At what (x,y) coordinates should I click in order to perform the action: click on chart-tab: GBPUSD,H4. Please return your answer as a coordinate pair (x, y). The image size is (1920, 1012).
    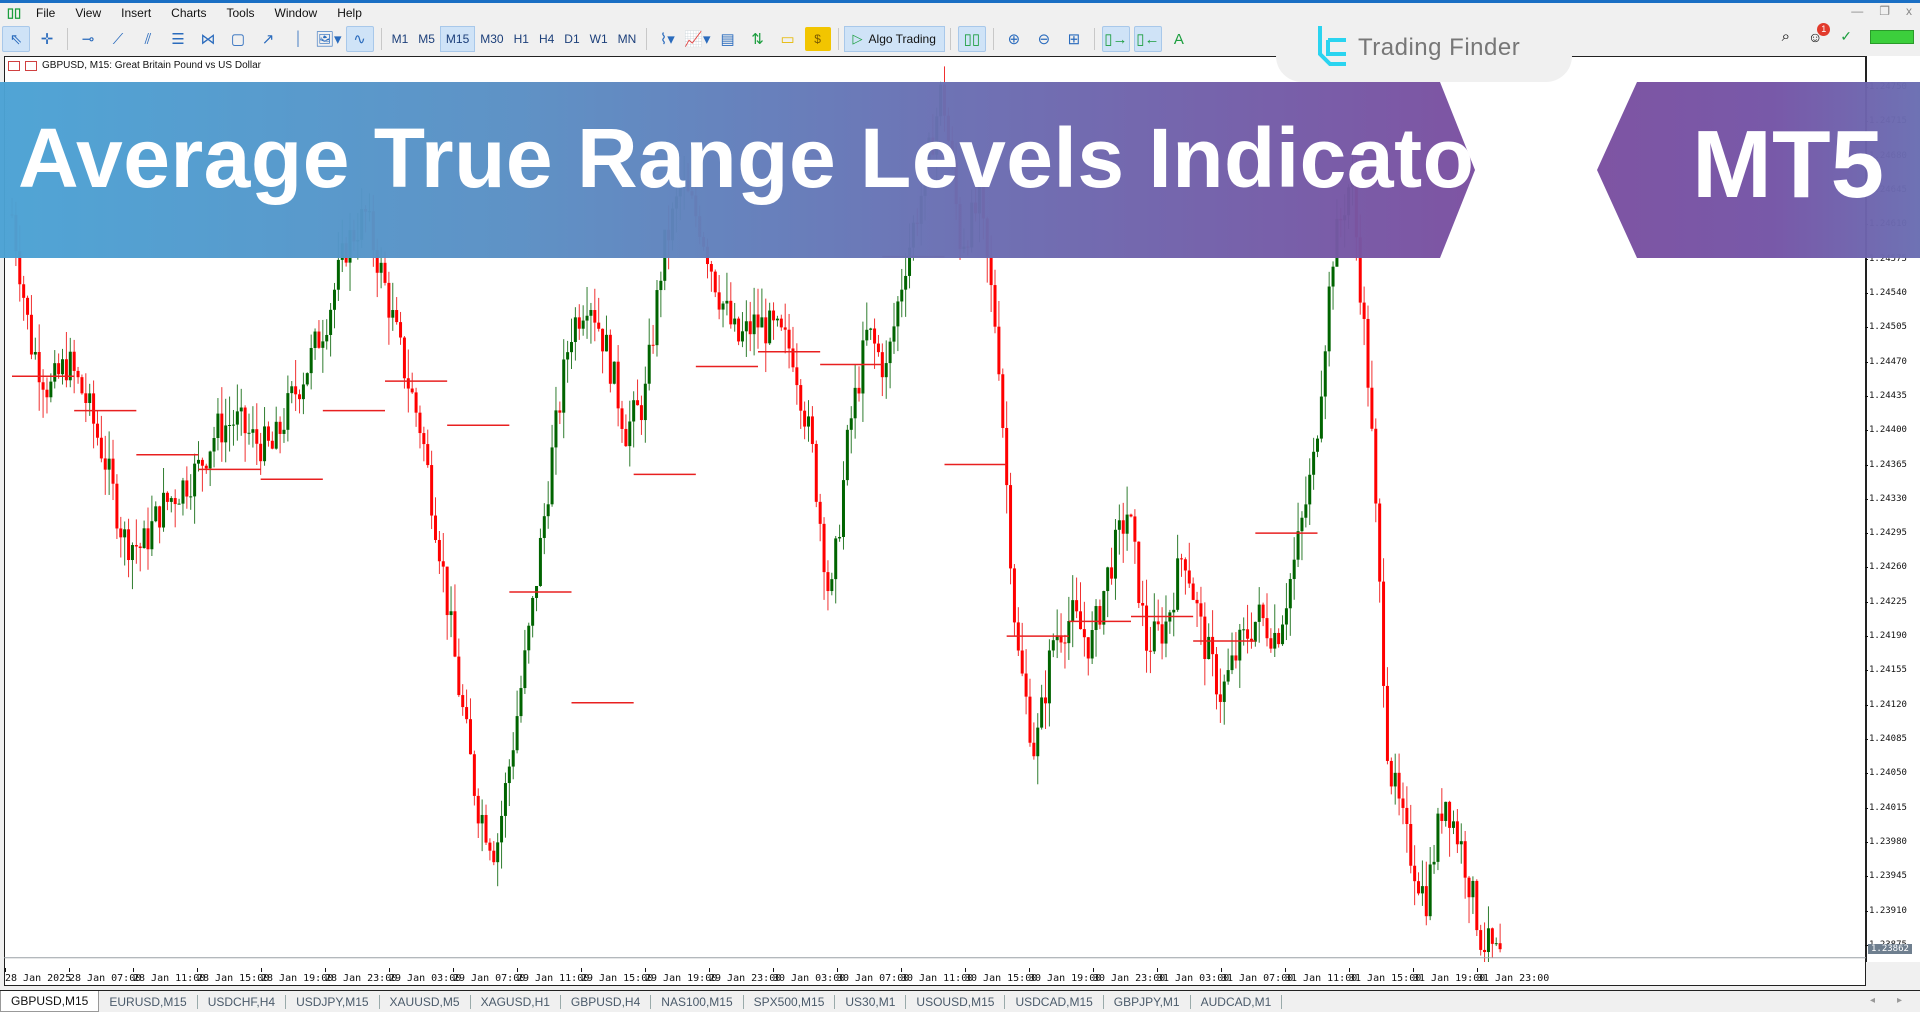
    Looking at the image, I should click on (606, 1001).